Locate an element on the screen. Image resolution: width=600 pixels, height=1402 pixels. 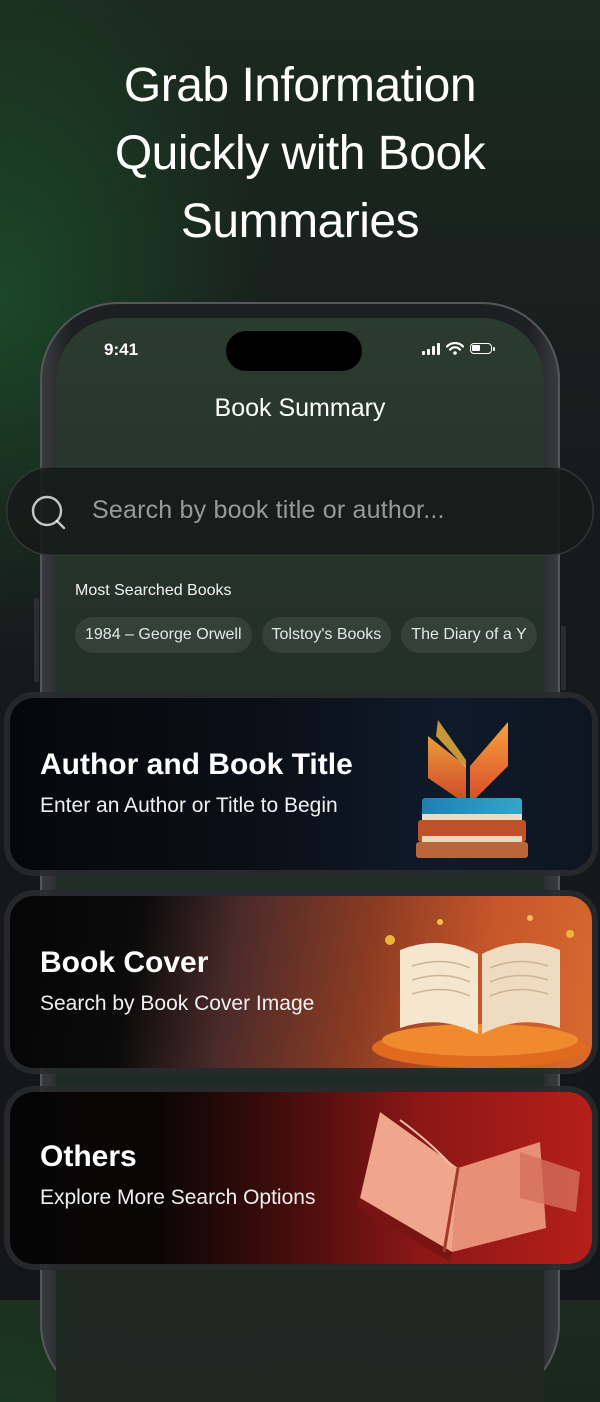
wifi-icon is located at coordinates (455, 348).